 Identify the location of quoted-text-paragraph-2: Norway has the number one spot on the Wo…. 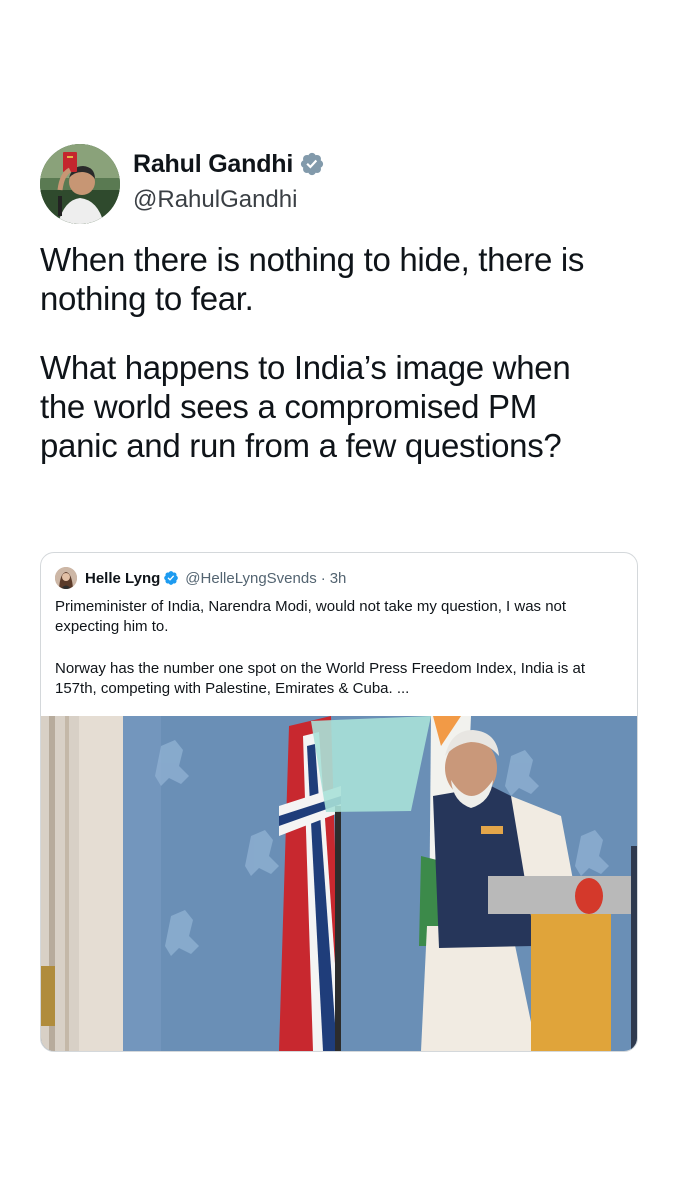
(320, 678).